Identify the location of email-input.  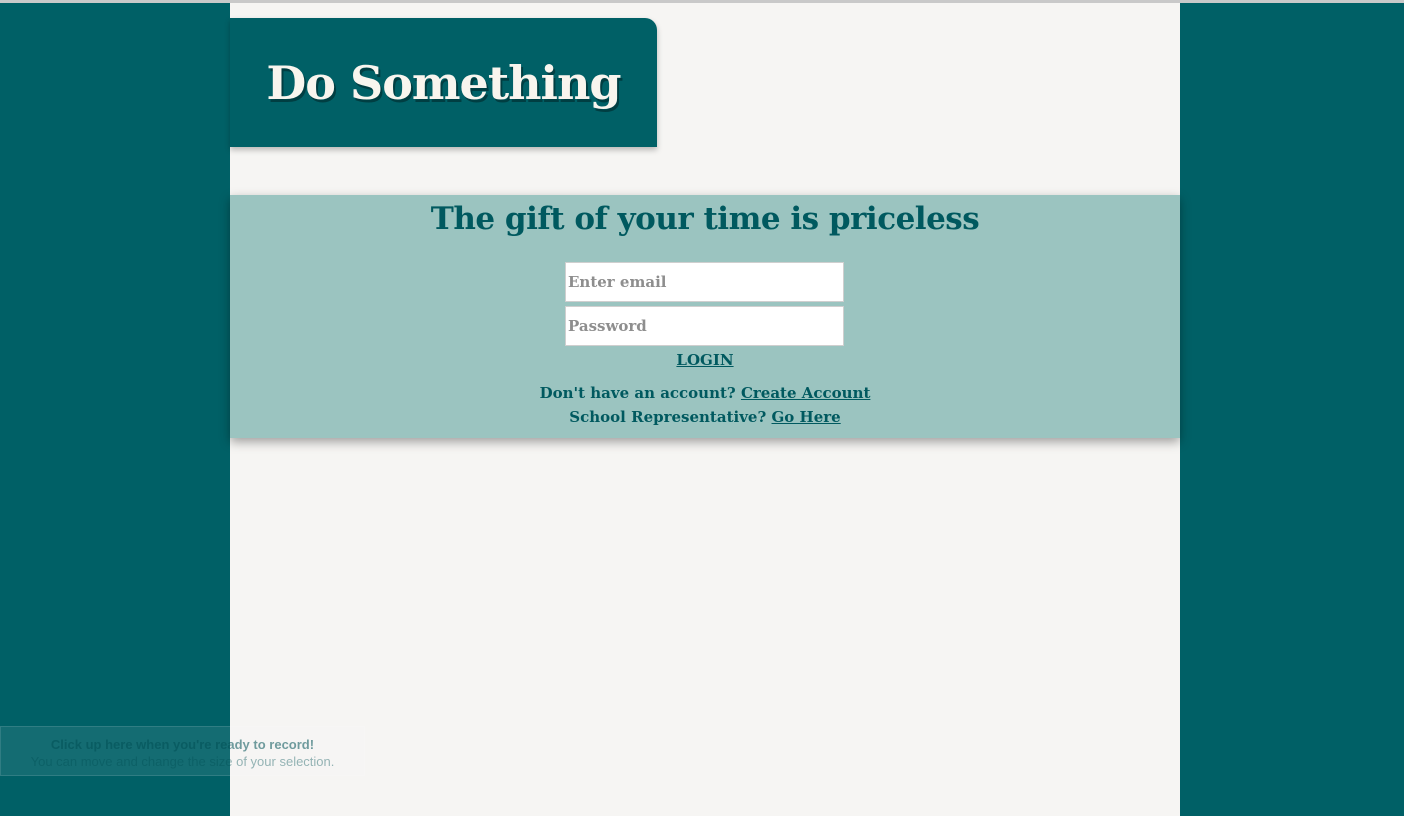
(704, 282).